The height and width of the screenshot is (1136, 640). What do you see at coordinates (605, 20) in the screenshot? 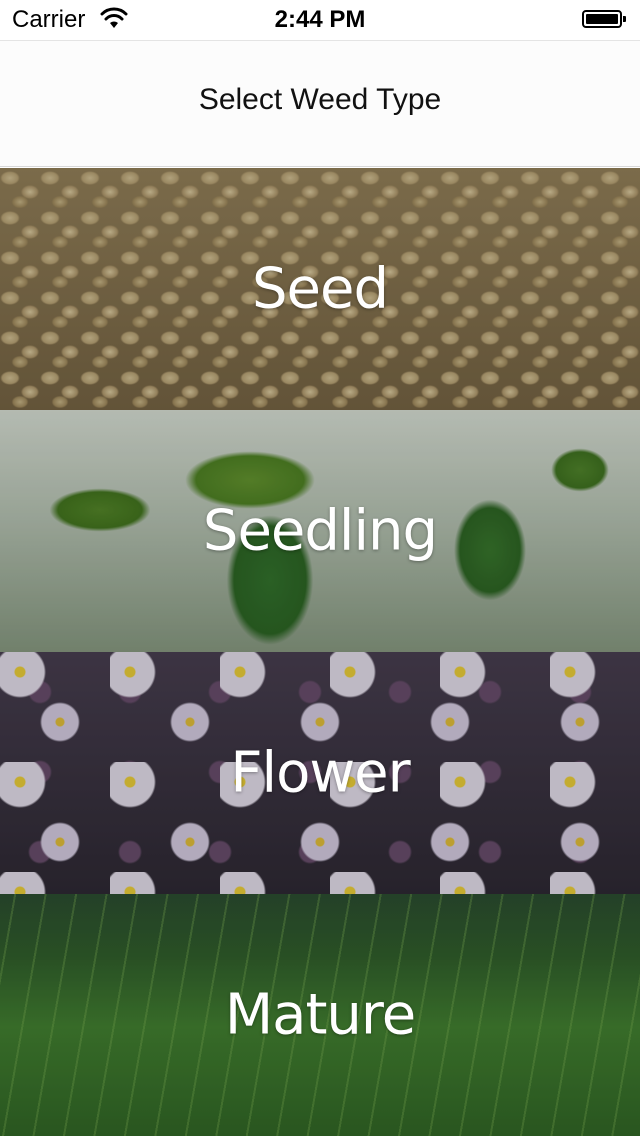
I see `battery-icon` at bounding box center [605, 20].